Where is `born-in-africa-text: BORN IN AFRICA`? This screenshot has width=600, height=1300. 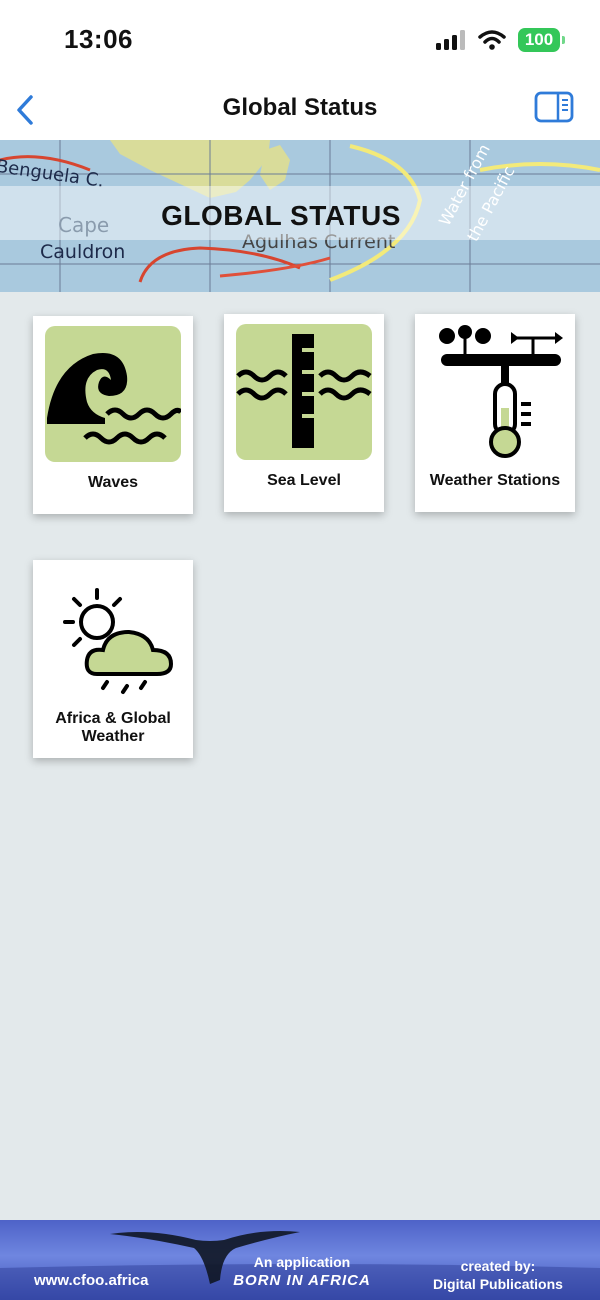 born-in-africa-text: BORN IN AFRICA is located at coordinates (302, 1280).